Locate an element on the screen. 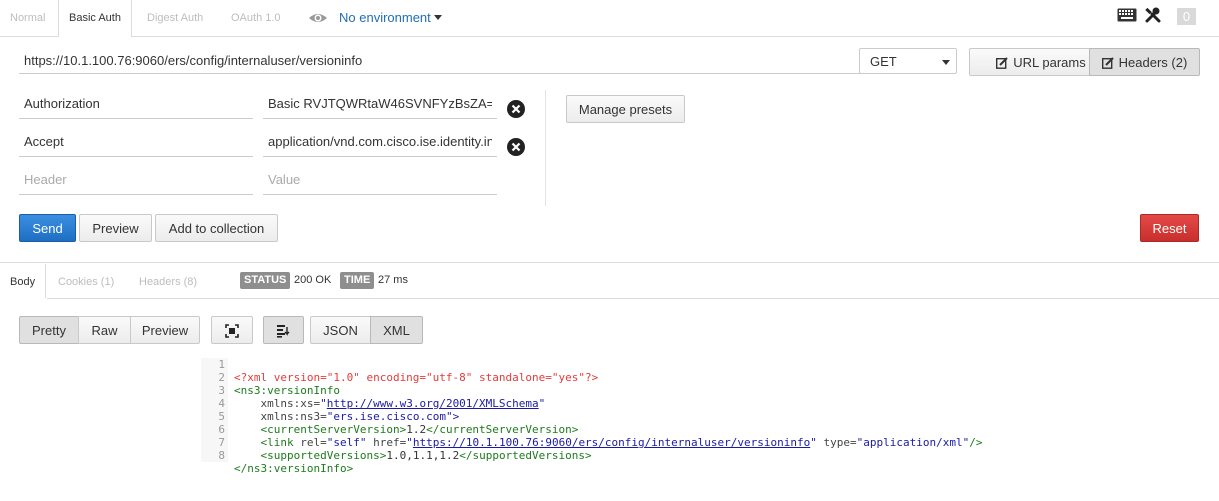 The height and width of the screenshot is (501, 1219). xml-attr: href= is located at coordinates (390, 442).